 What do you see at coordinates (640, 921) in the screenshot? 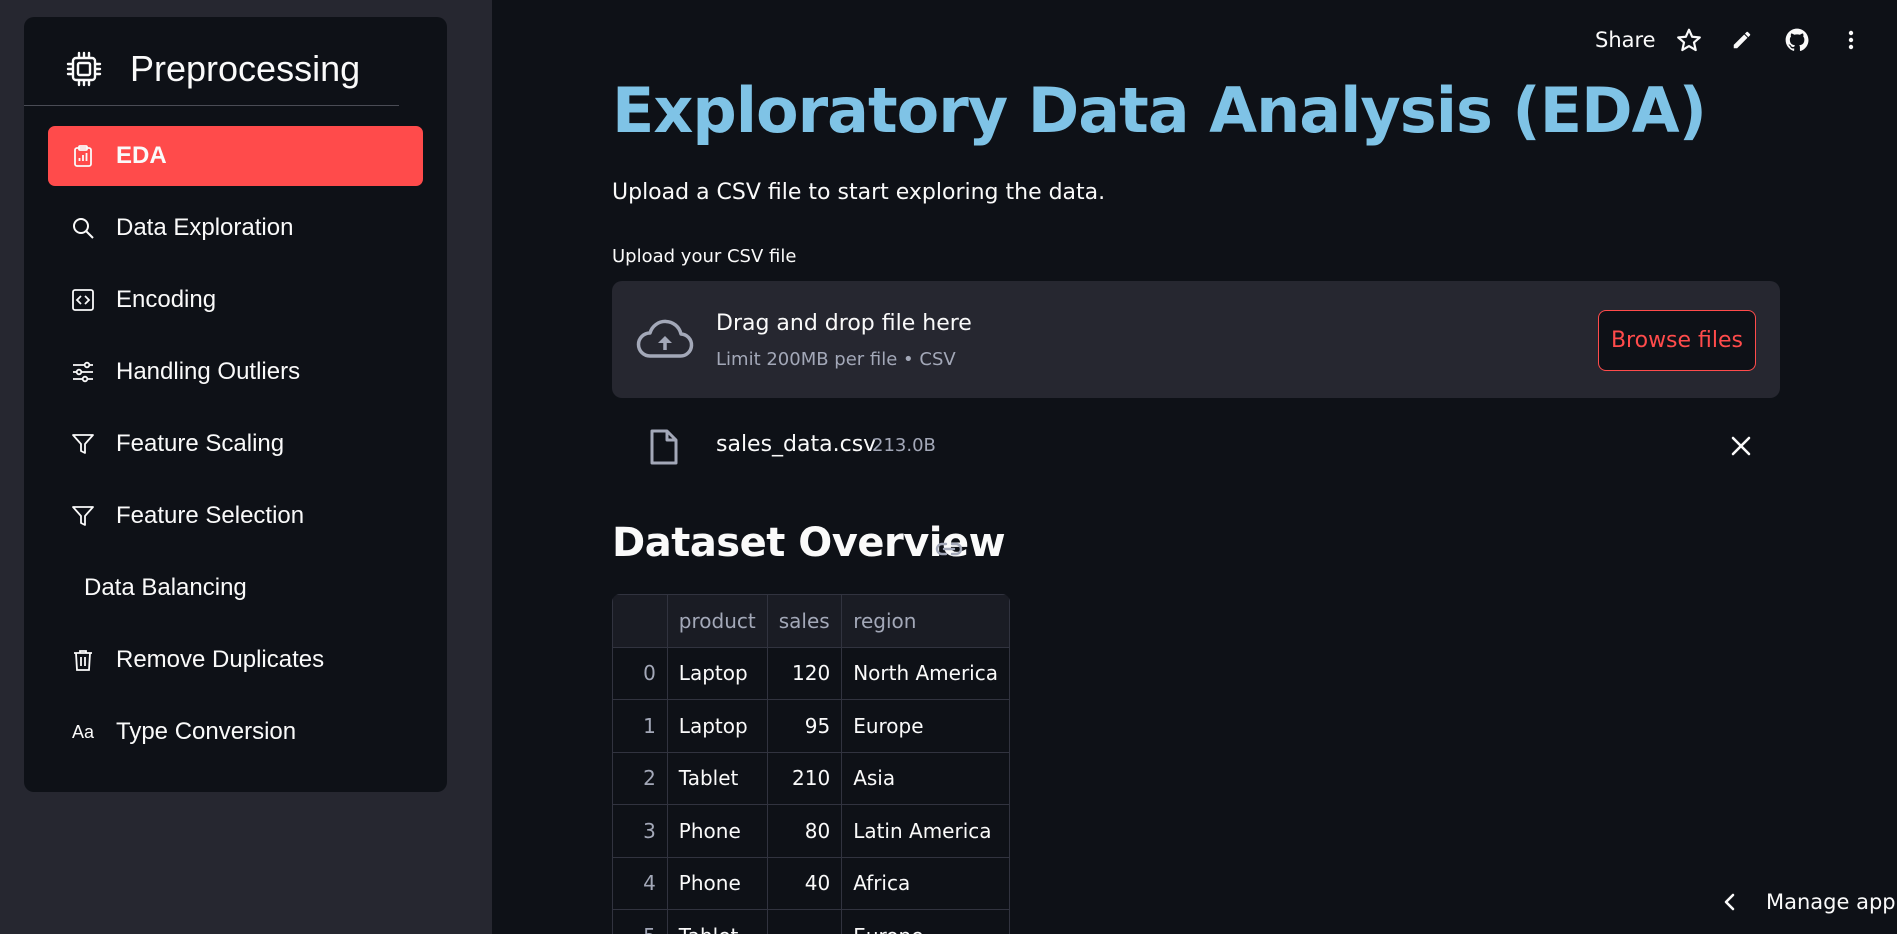
I see `row-index: 5` at bounding box center [640, 921].